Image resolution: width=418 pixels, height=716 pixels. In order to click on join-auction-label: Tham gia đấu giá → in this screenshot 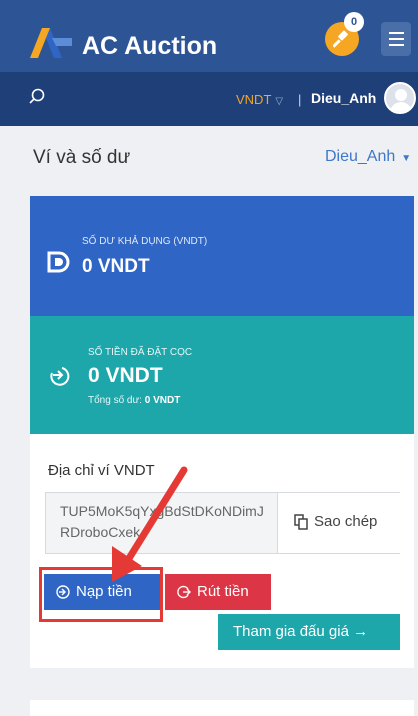, I will do `click(301, 631)`.